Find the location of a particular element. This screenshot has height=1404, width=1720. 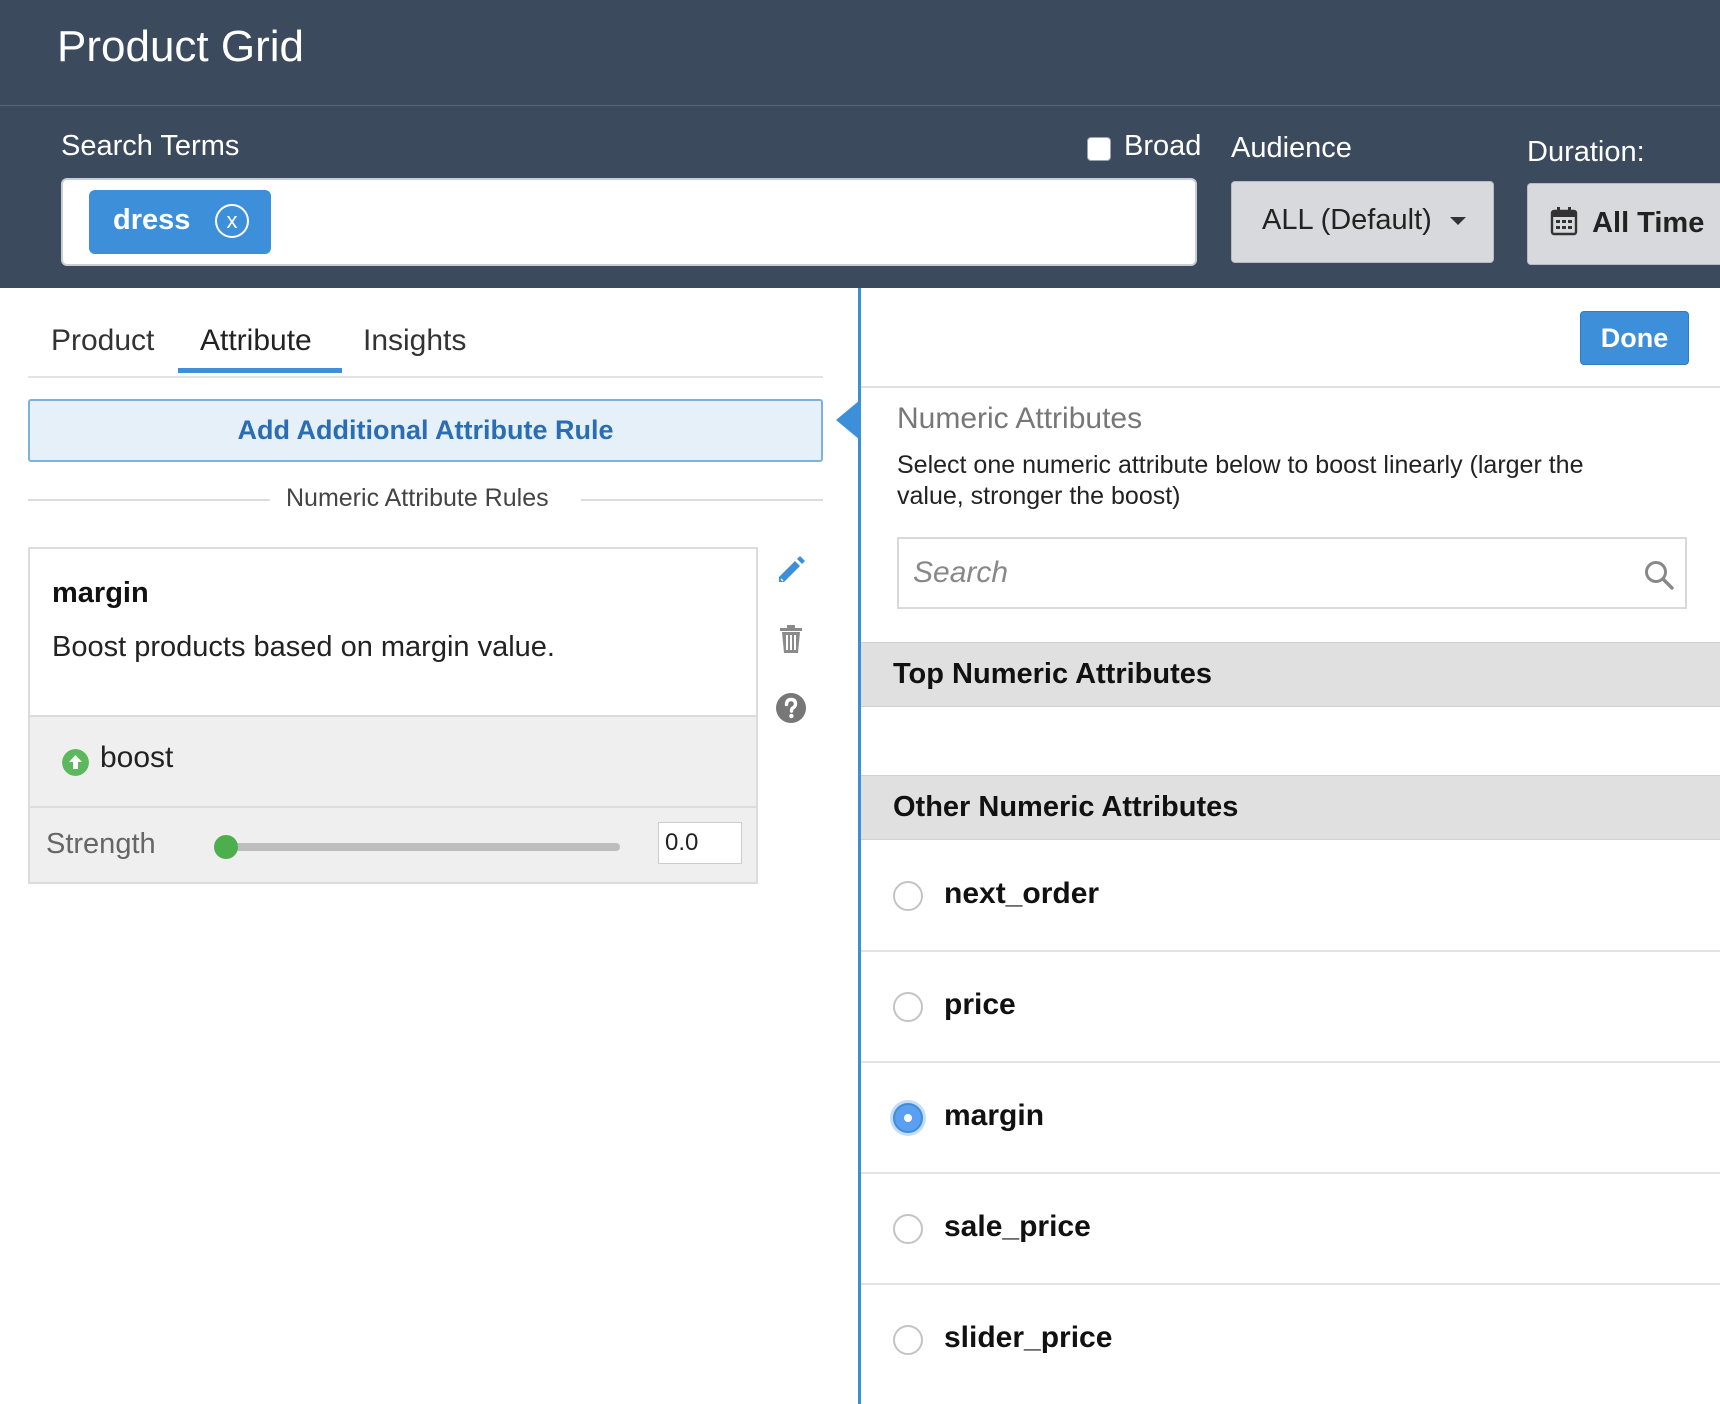

search-terms-label: Search Terms is located at coordinates (150, 146).